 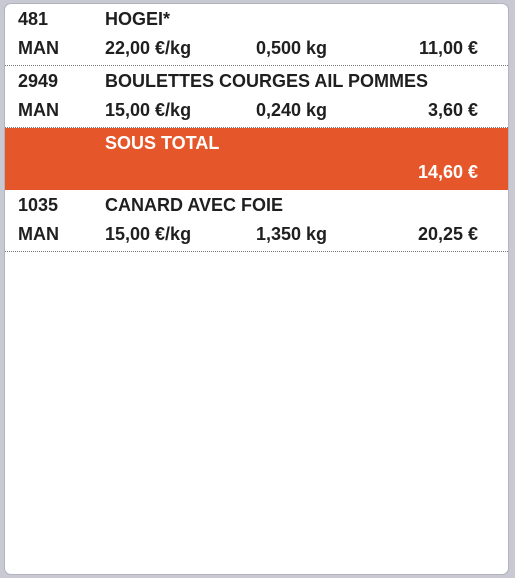 I want to click on item-unit-price: 22,00 €/kg, so click(x=148, y=48).